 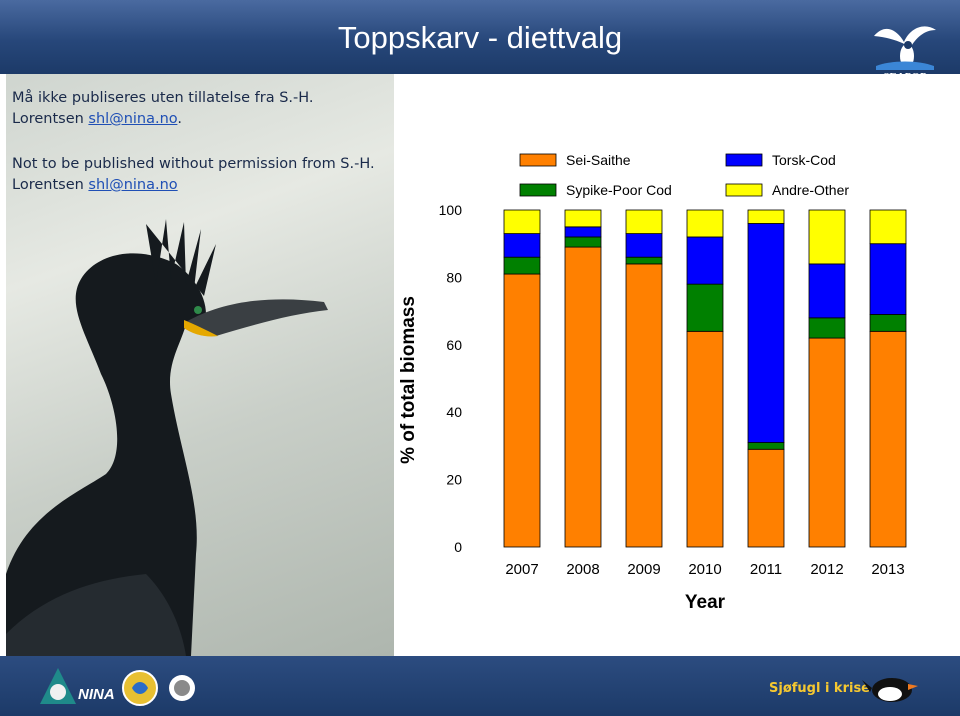 What do you see at coordinates (804, 160) in the screenshot?
I see `legend-label: Torsk-Cod` at bounding box center [804, 160].